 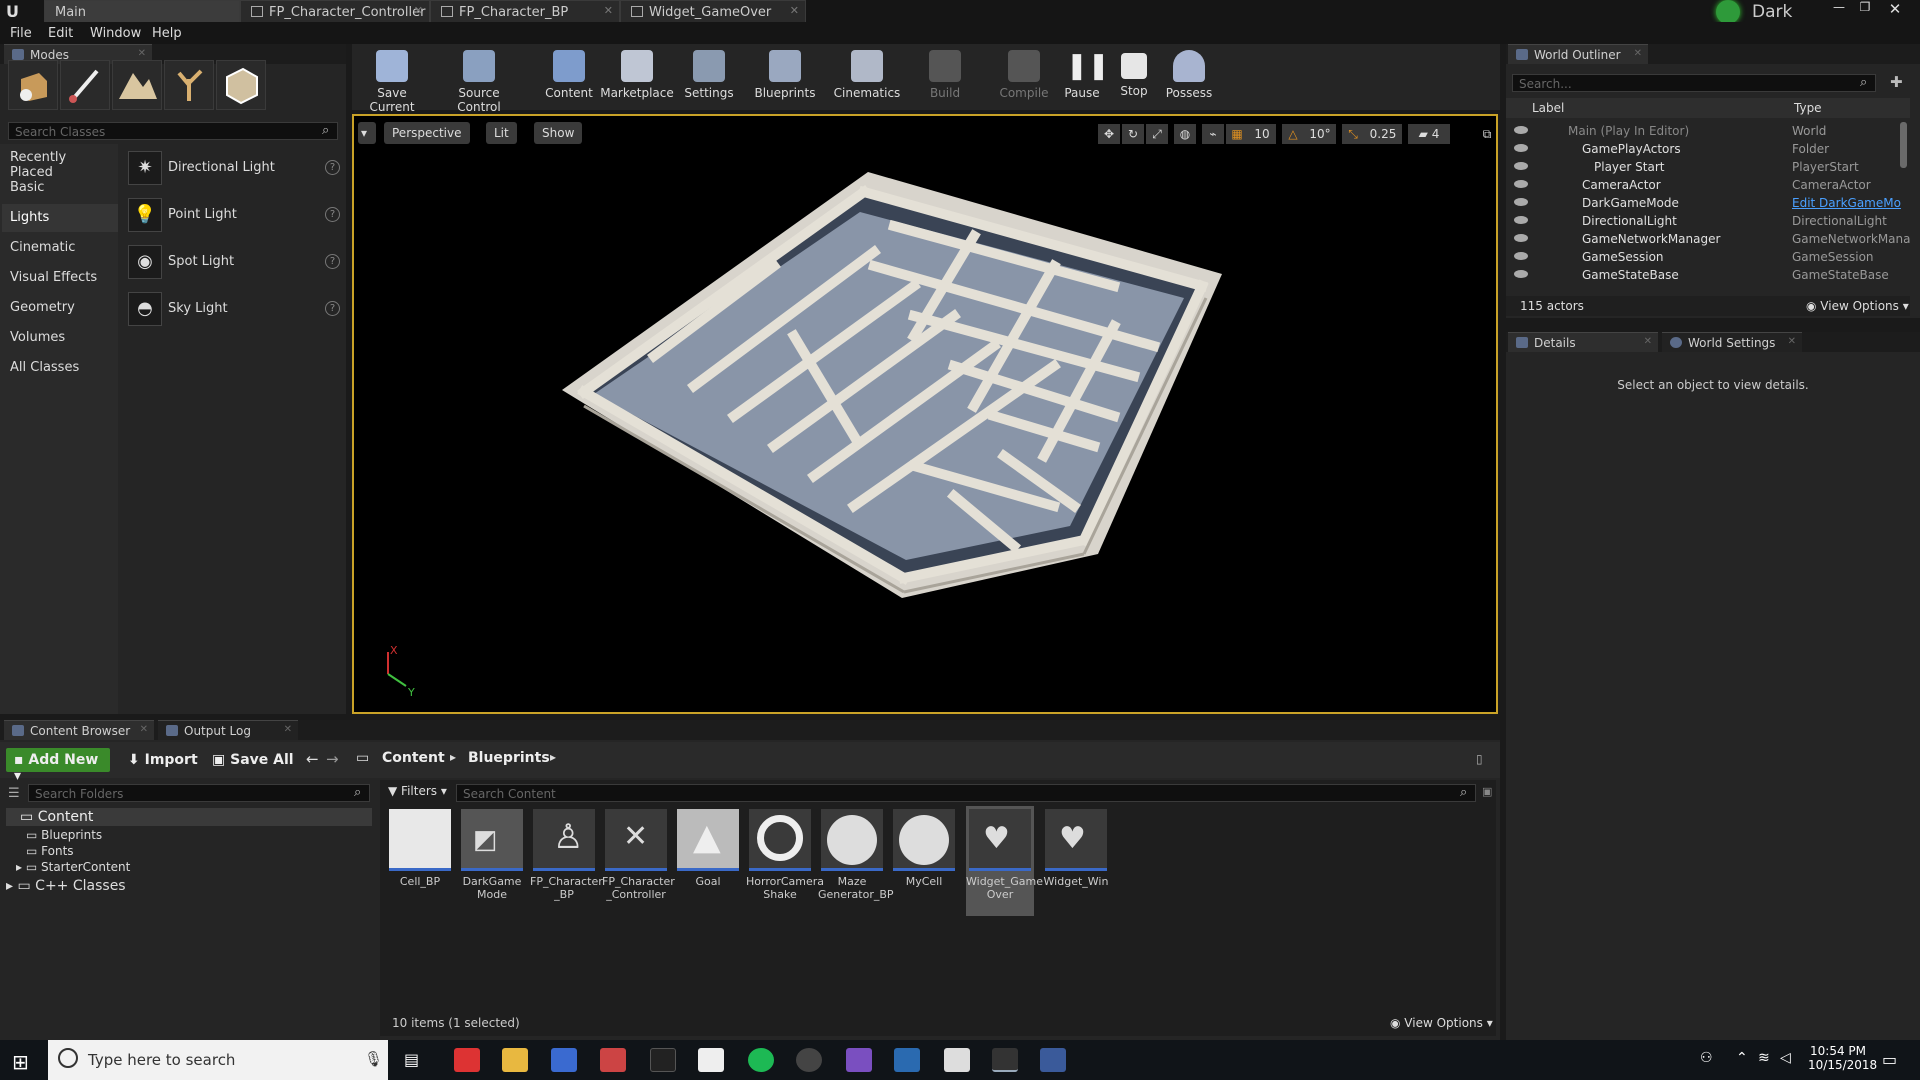 What do you see at coordinates (50, 851) in the screenshot?
I see `tree-item-fonts: ▭ Fonts` at bounding box center [50, 851].